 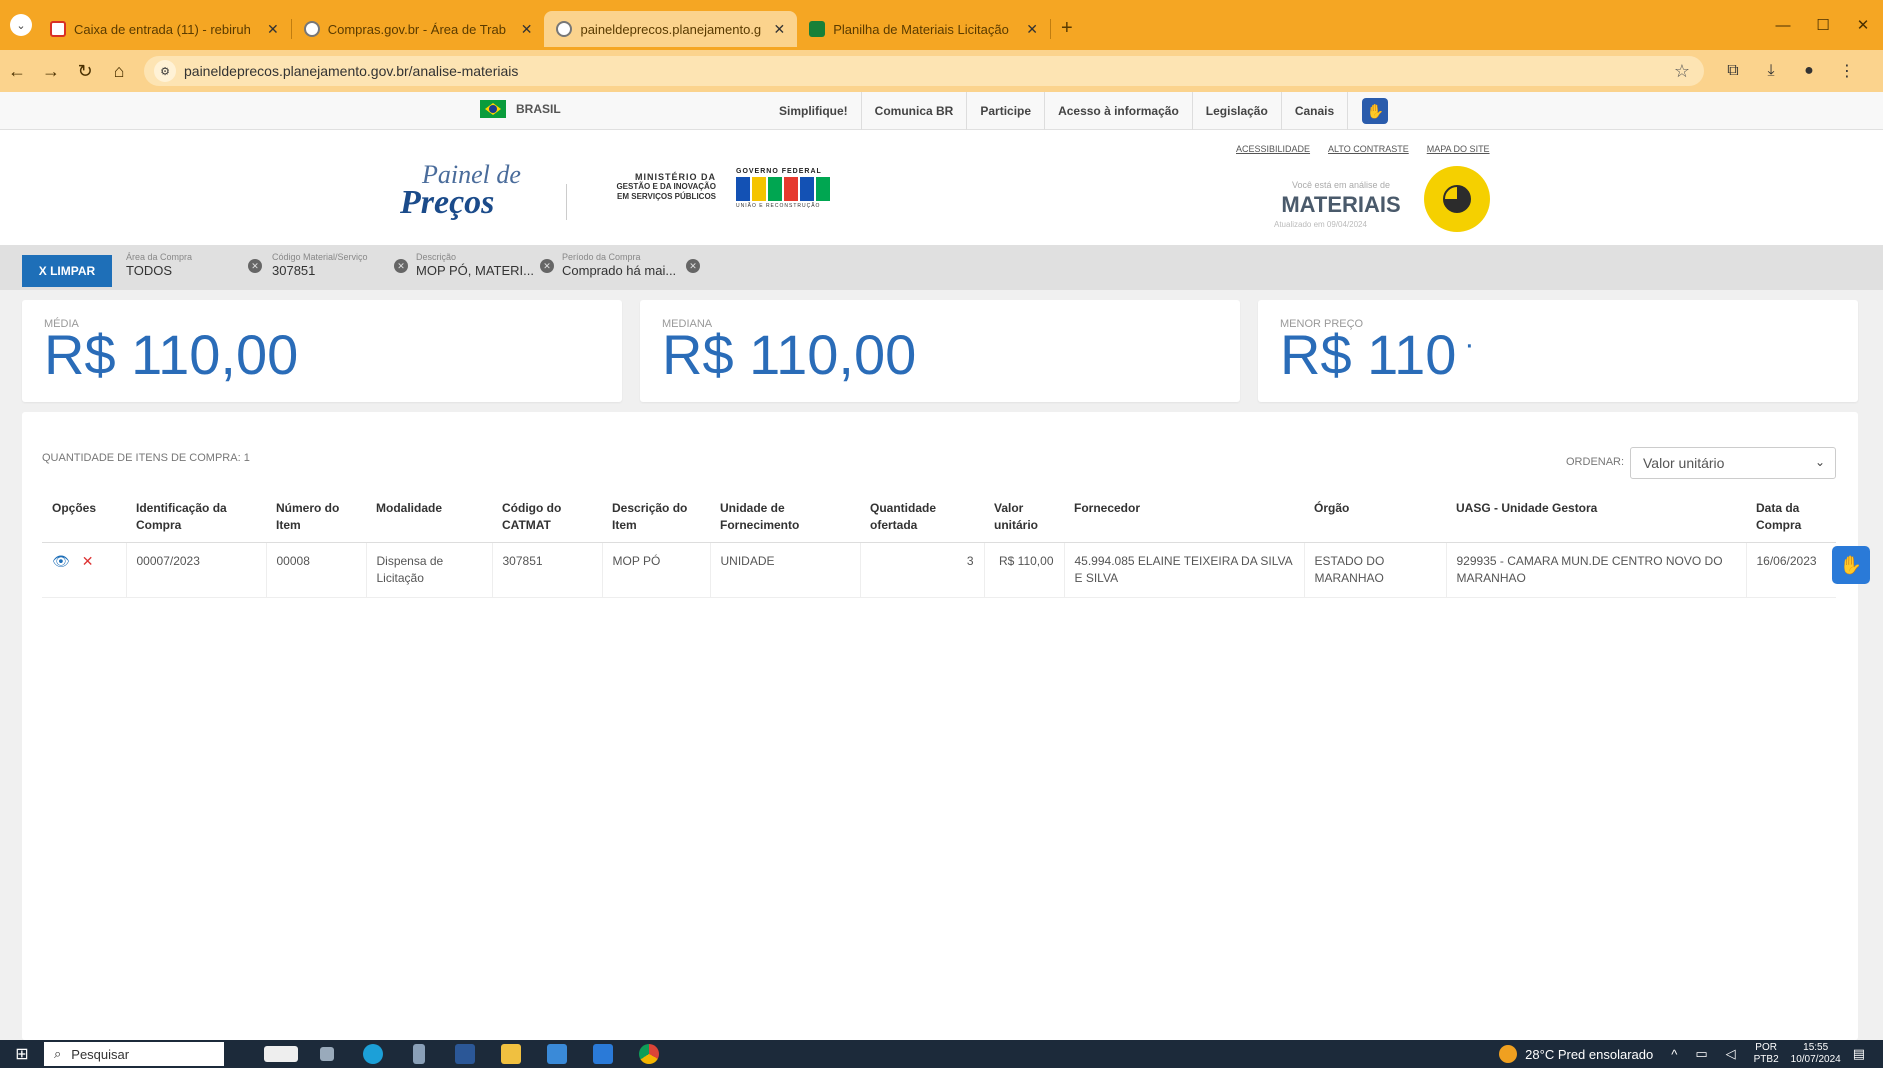 I want to click on store-icon, so click(x=557, y=1054).